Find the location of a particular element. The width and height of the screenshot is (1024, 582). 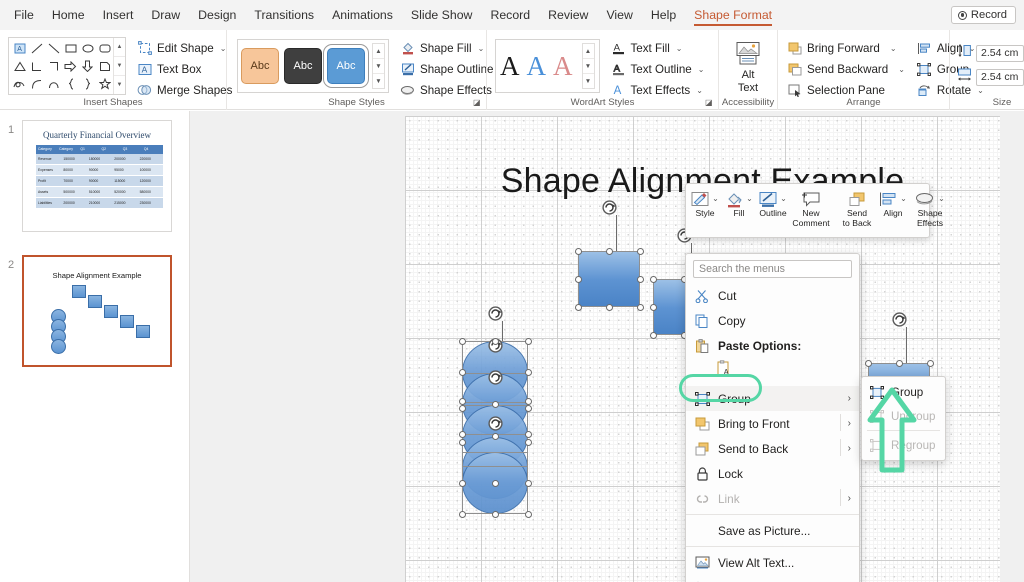

slide-thumbnail-2: 2 Shape Alignment Example is located at coordinates (90, 311).